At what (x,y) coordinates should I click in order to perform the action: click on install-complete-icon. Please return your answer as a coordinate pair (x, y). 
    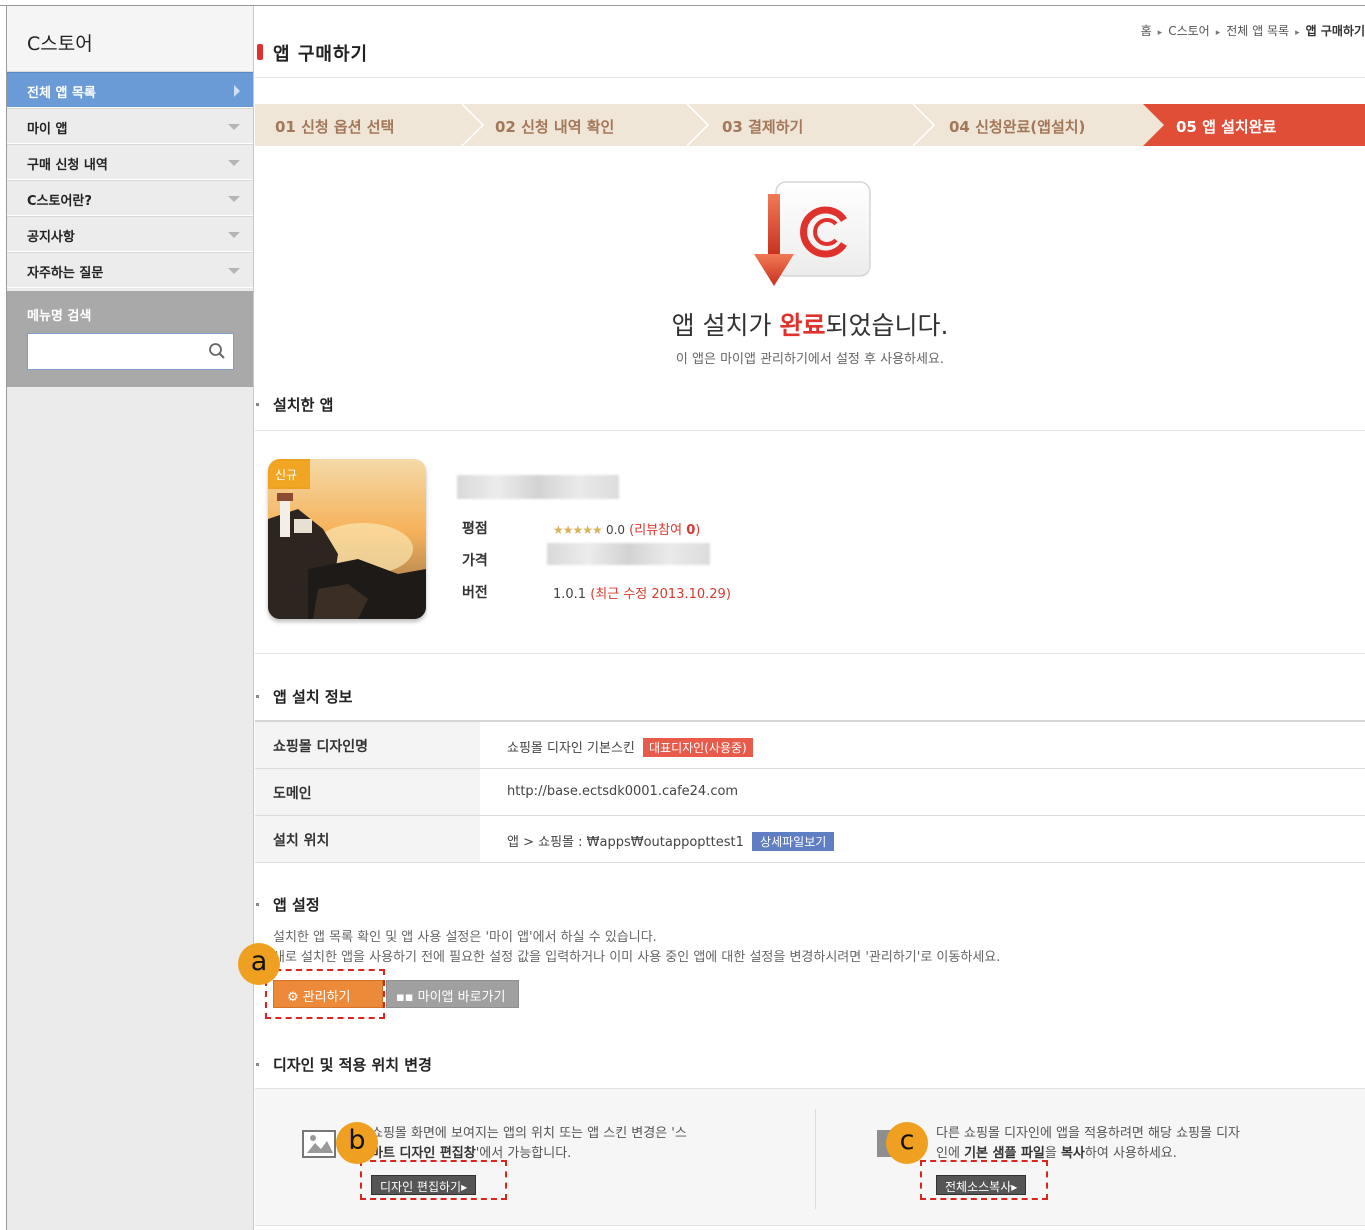
    Looking at the image, I should click on (812, 233).